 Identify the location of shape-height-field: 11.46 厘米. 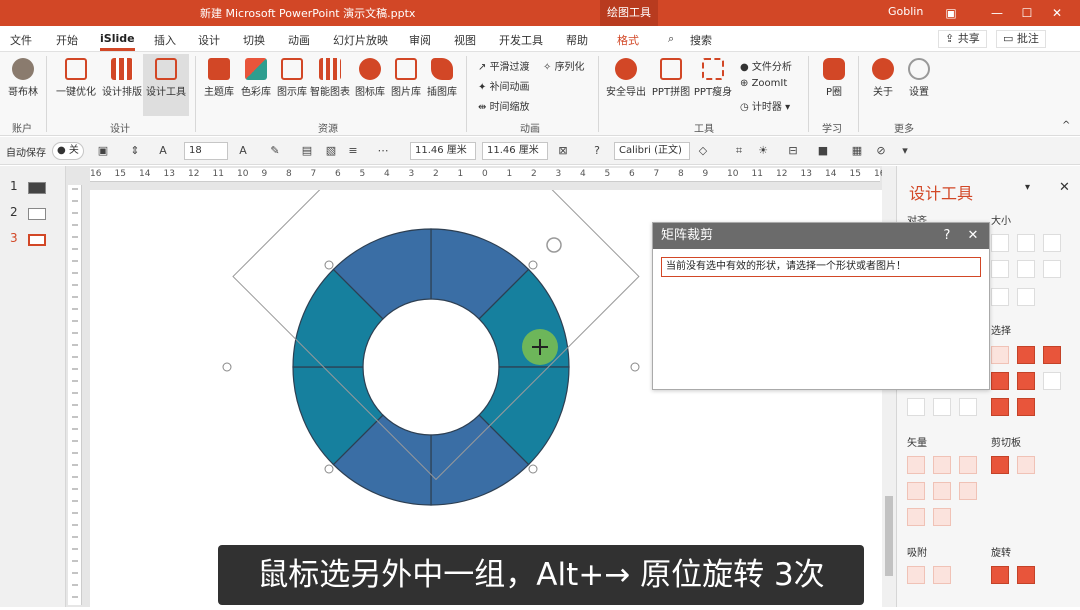
(515, 151).